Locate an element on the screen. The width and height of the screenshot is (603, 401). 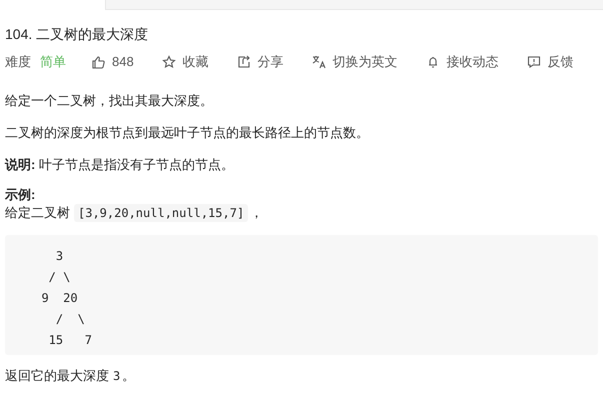
share-icon is located at coordinates (243, 62).